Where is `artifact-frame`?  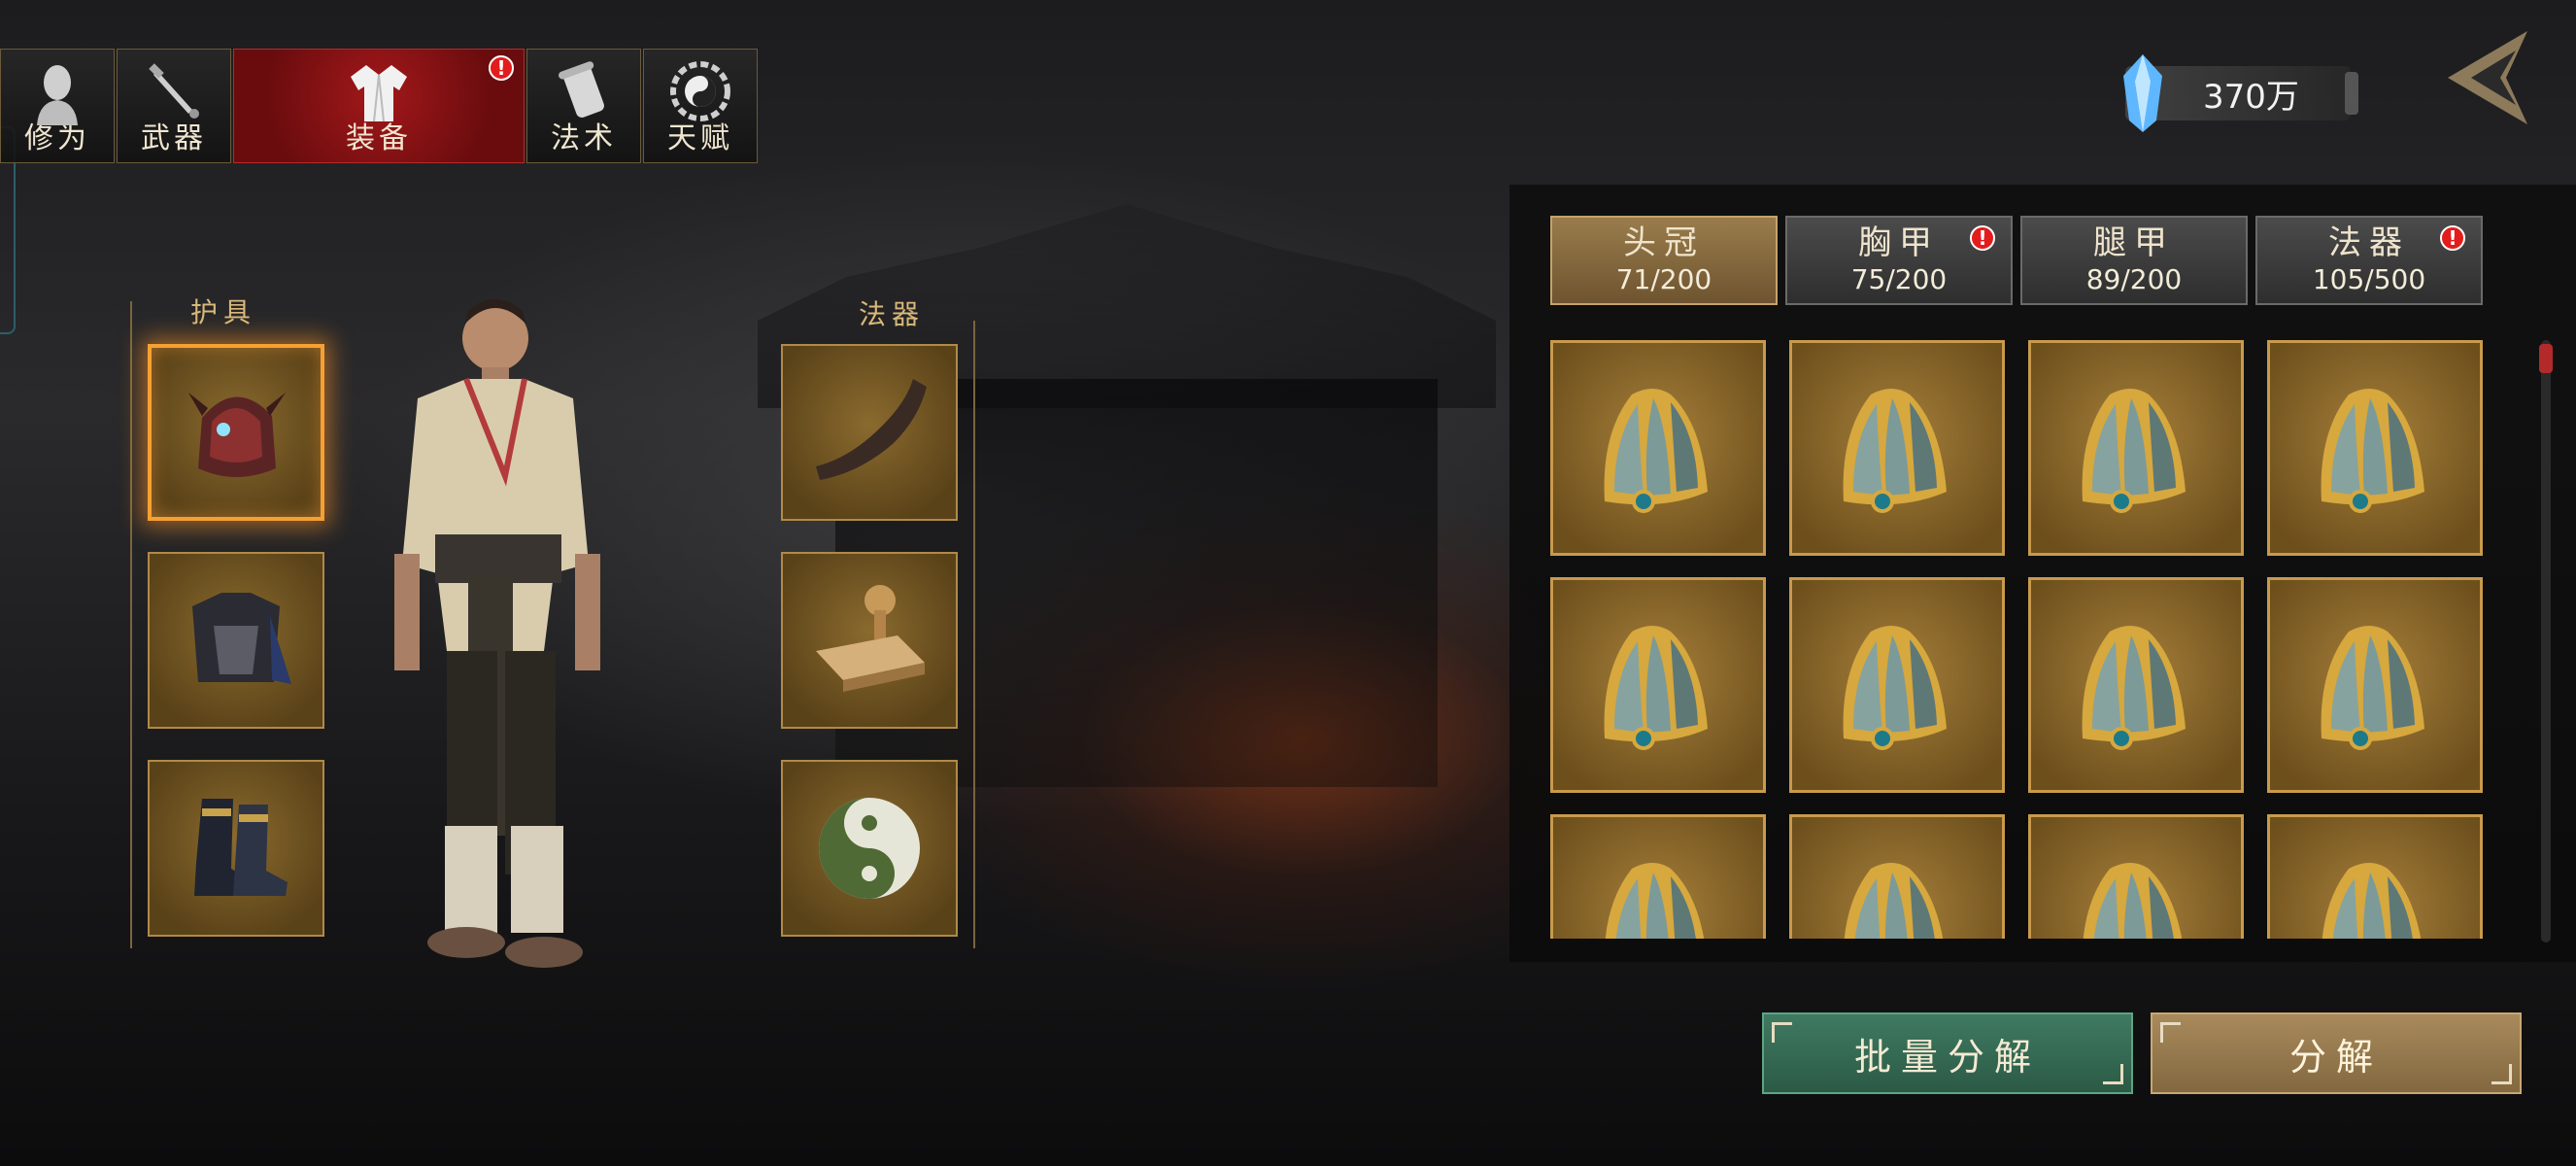 artifact-frame is located at coordinates (974, 634).